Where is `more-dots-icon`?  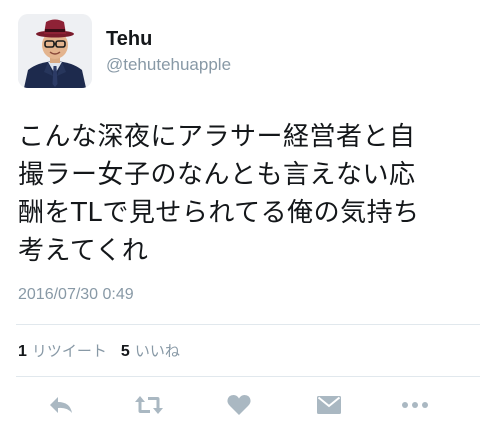
more-dots-icon is located at coordinates (415, 405).